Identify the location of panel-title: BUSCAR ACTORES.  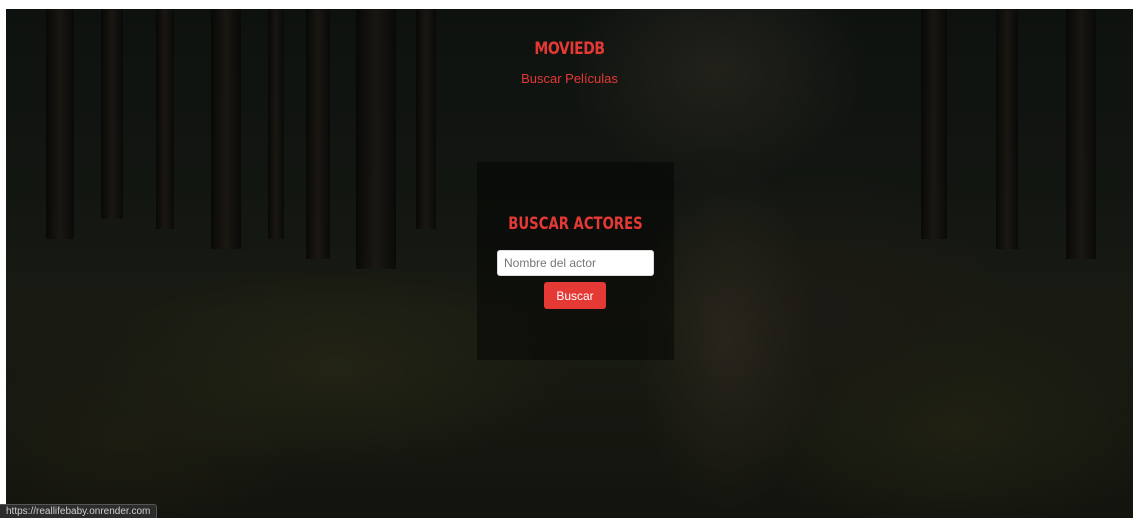
(575, 224).